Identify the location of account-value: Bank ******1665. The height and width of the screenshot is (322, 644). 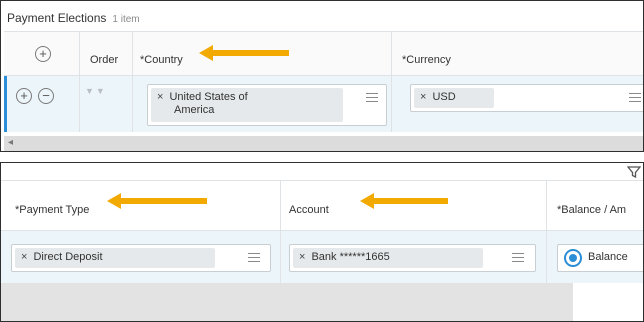
(350, 257).